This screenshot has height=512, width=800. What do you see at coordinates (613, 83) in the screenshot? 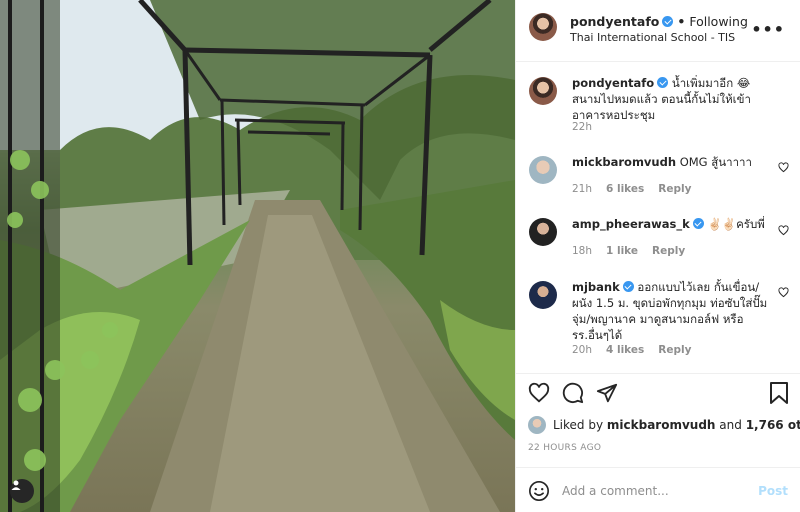
I see `caption-username: pondyentafo` at bounding box center [613, 83].